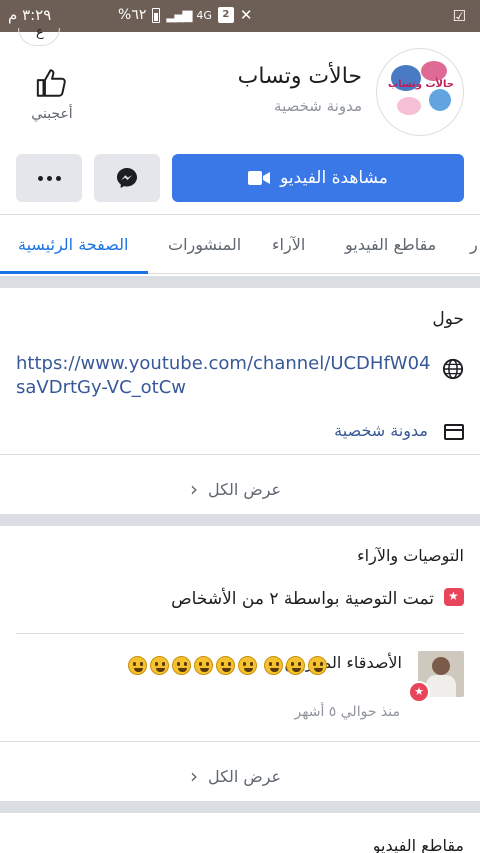 This screenshot has height=853, width=480. What do you see at coordinates (132, 15) in the screenshot?
I see `battery-percent: %٦٢` at bounding box center [132, 15].